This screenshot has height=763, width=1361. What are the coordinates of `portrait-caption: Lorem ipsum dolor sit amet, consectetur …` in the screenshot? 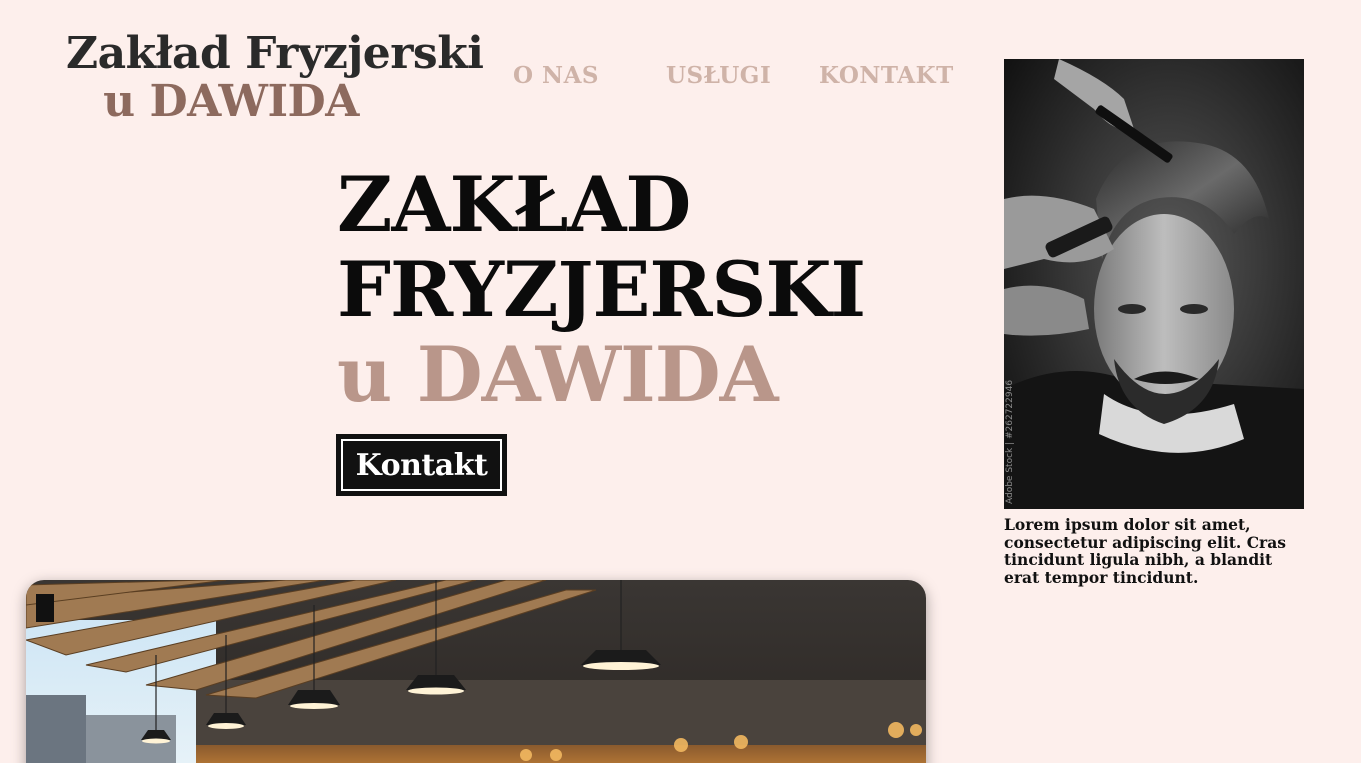 It's located at (1145, 551).